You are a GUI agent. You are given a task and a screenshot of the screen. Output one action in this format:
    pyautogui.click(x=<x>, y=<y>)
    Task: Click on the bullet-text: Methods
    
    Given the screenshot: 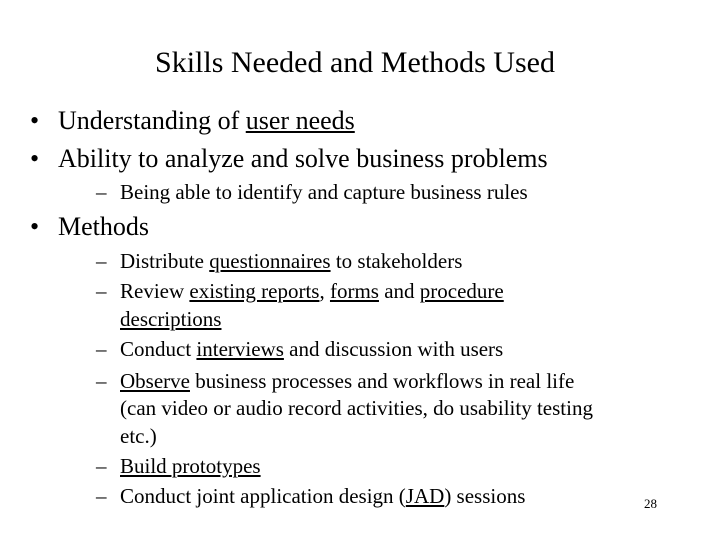 What is the action you would take?
    pyautogui.click(x=103, y=226)
    